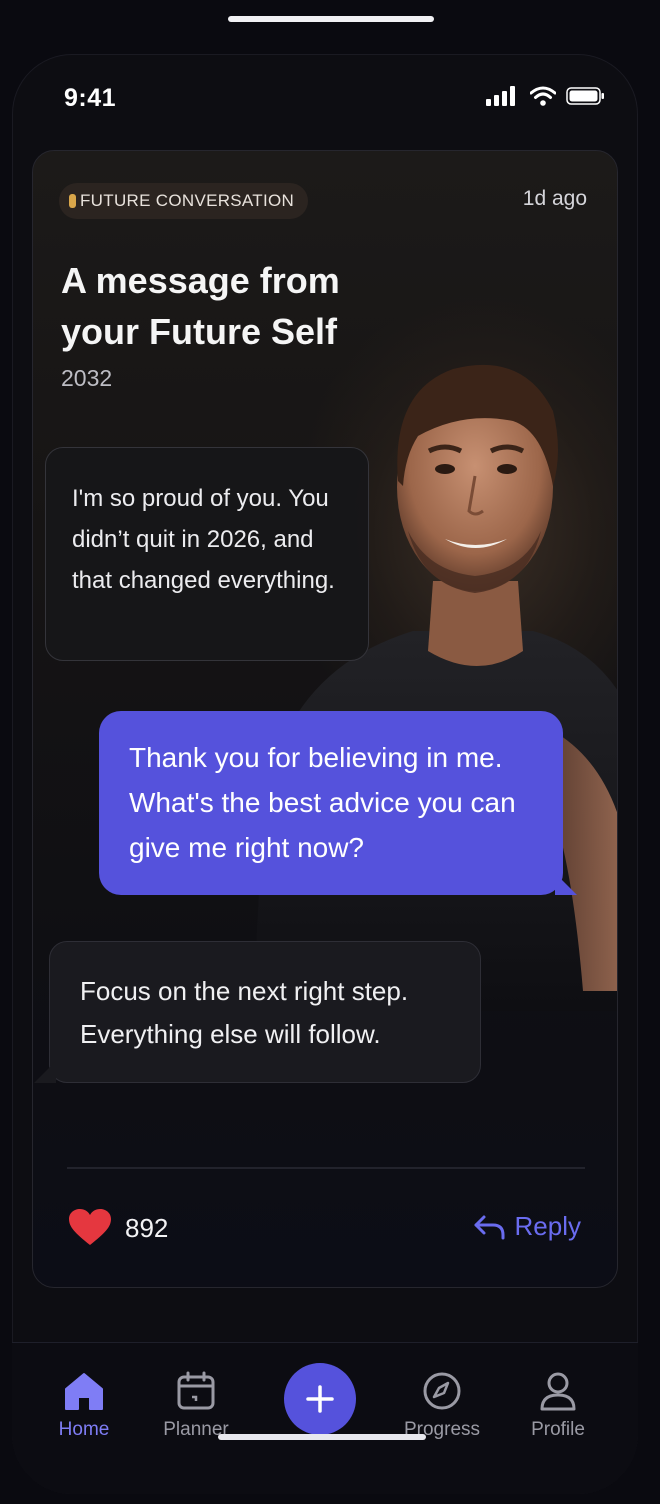 The image size is (660, 1504). What do you see at coordinates (196, 1390) in the screenshot?
I see `calendar-icon` at bounding box center [196, 1390].